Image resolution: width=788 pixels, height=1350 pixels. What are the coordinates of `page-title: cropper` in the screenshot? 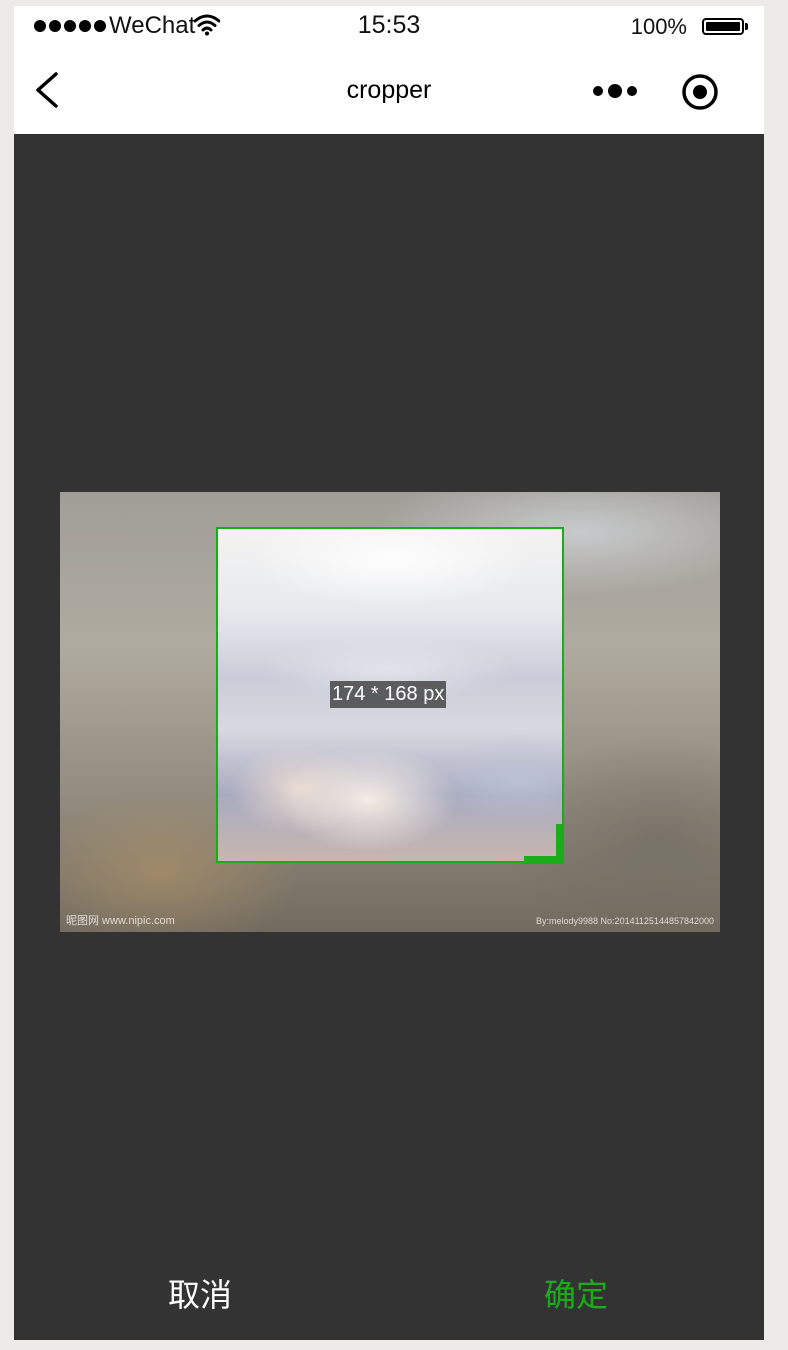 It's located at (389, 90).